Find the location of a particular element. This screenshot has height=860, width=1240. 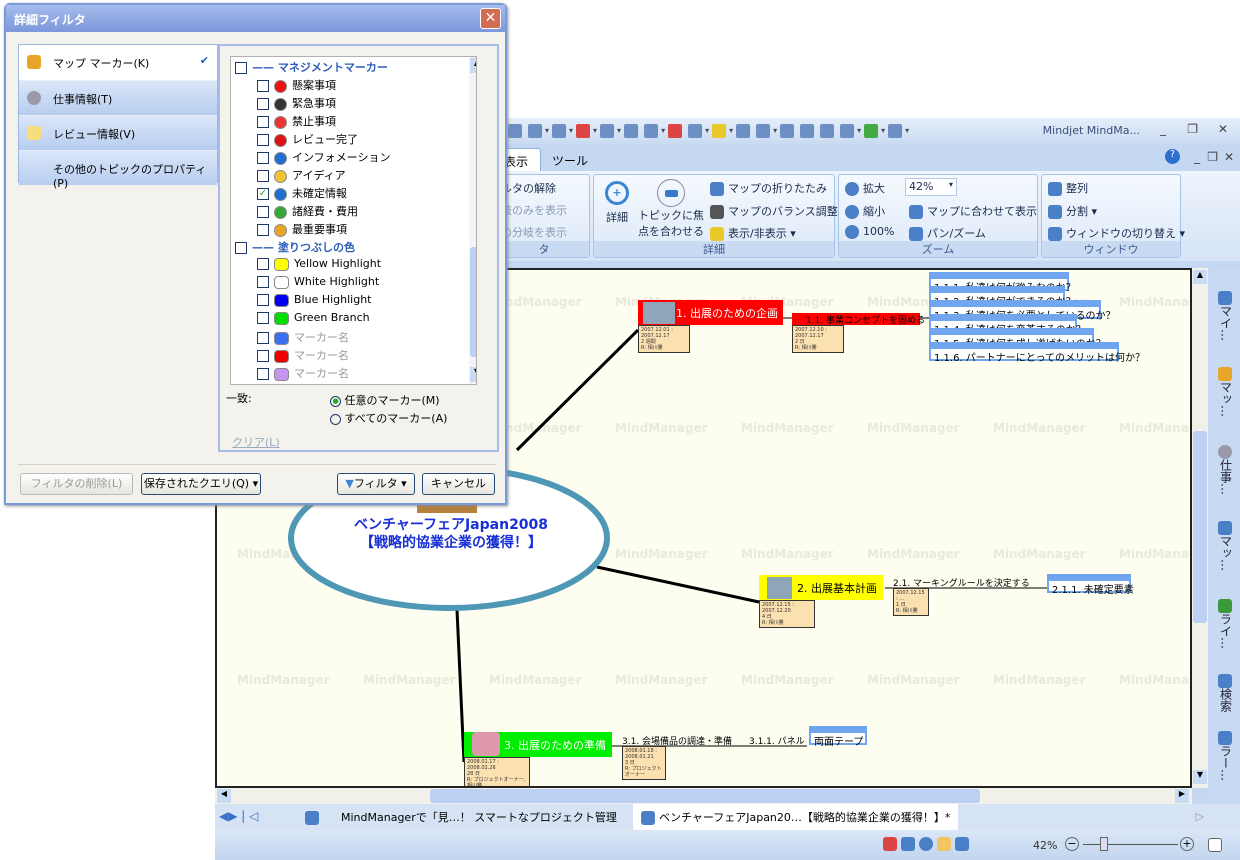

show-all-branches-button: の分岐を表示 is located at coordinates (534, 232).